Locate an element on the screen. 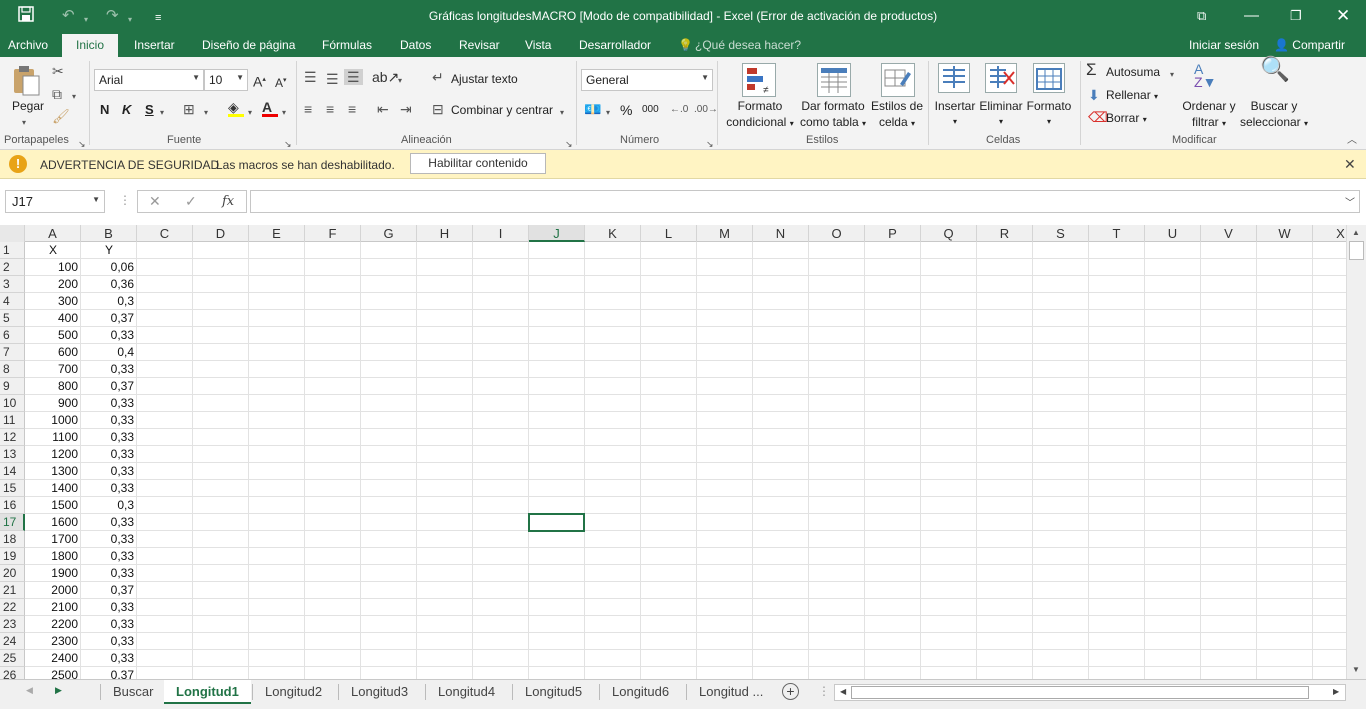 Image resolution: width=1366 pixels, height=709 pixels. row-header: 7 is located at coordinates (12, 352).